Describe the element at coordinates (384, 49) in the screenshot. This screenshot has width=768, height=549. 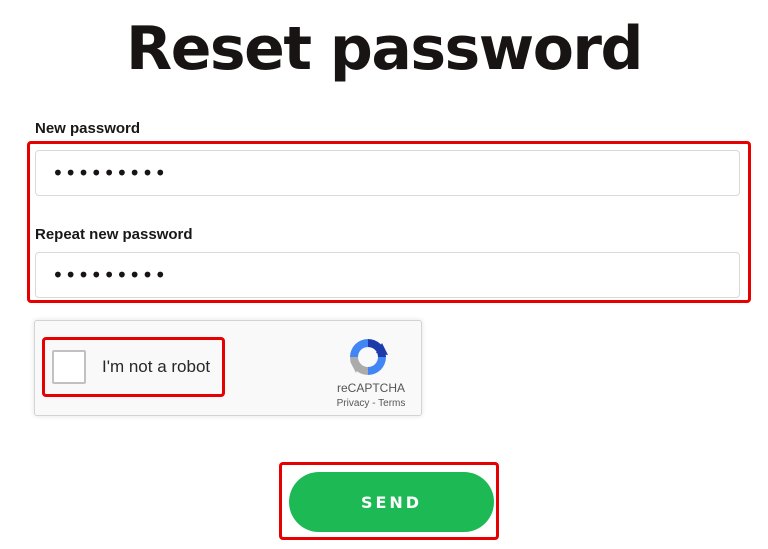
I see `page-title: Reset password` at that location.